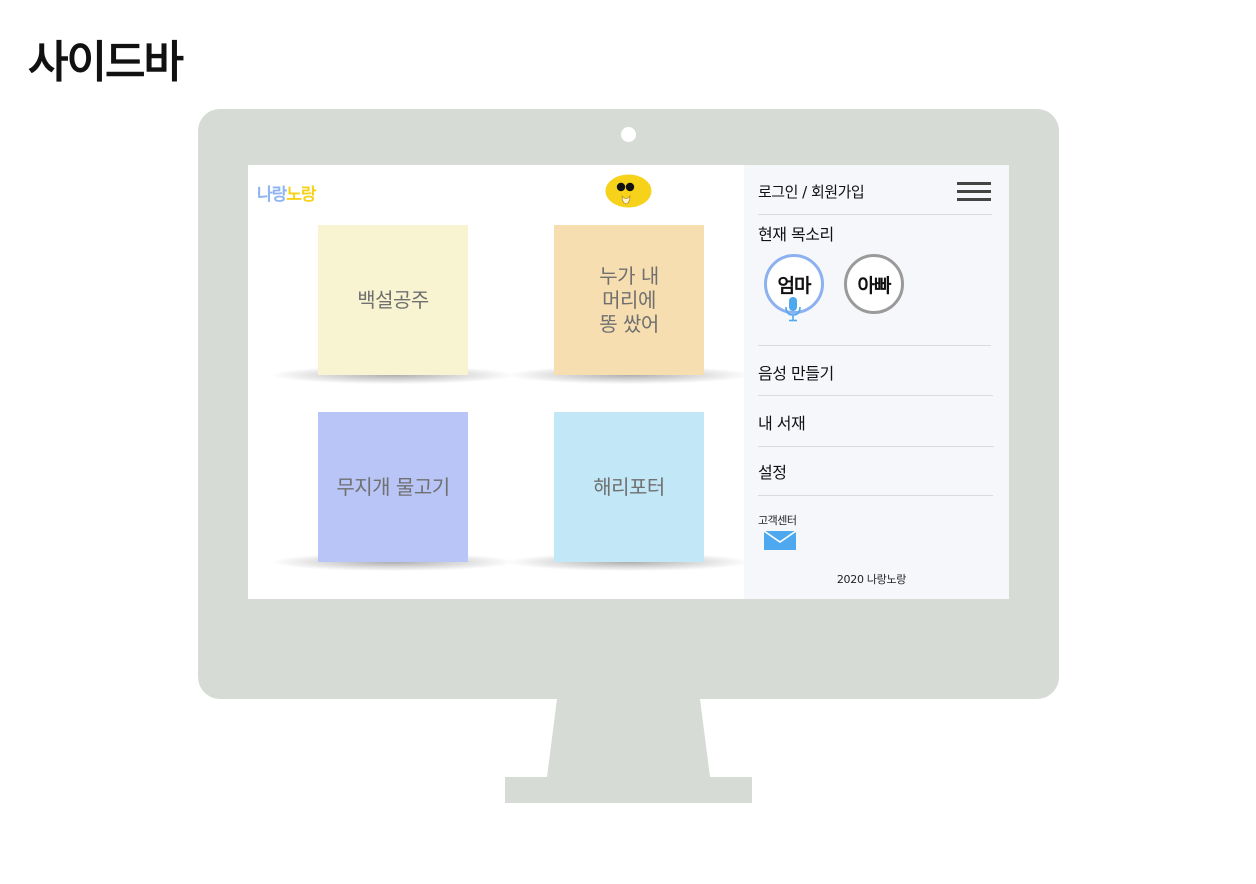 The width and height of the screenshot is (1256, 884). I want to click on book-card-harry-potter: 해리포터, so click(629, 487).